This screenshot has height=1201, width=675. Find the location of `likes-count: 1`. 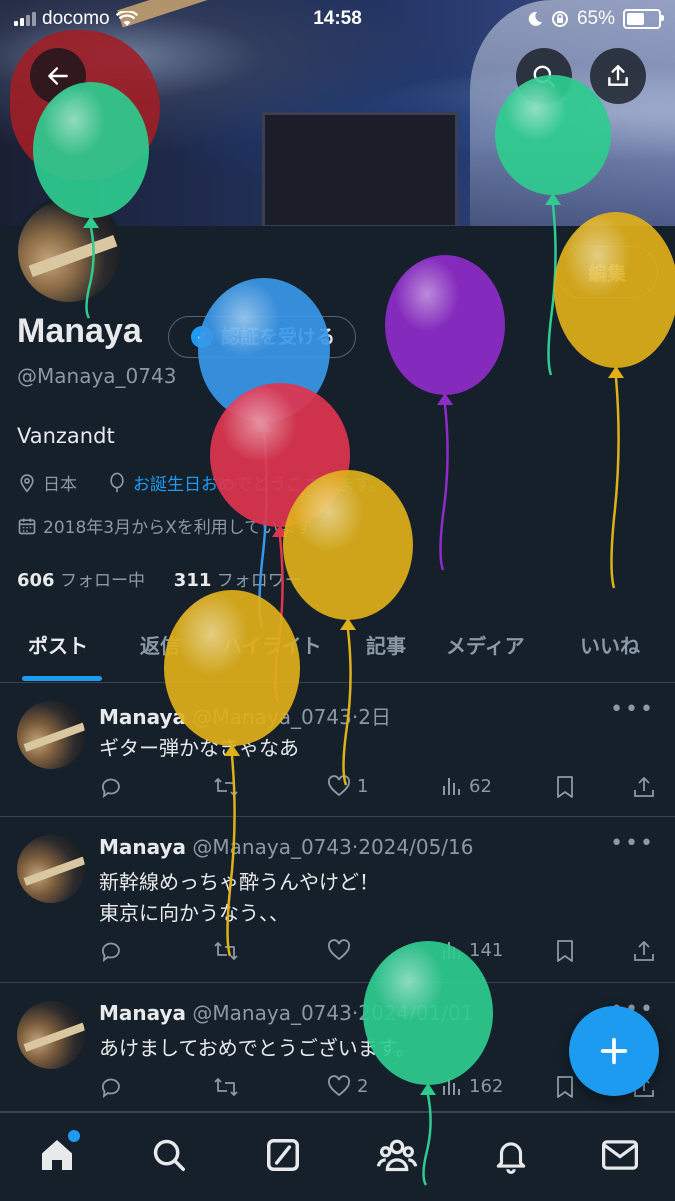

likes-count: 1 is located at coordinates (363, 786).